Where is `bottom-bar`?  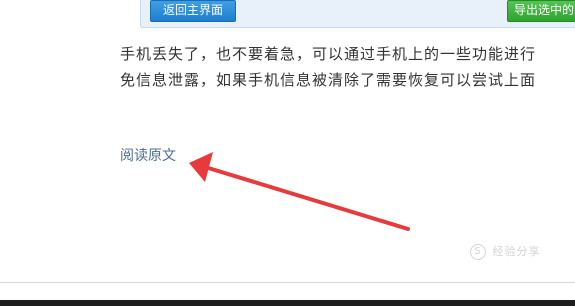
bottom-bar is located at coordinates (287, 303).